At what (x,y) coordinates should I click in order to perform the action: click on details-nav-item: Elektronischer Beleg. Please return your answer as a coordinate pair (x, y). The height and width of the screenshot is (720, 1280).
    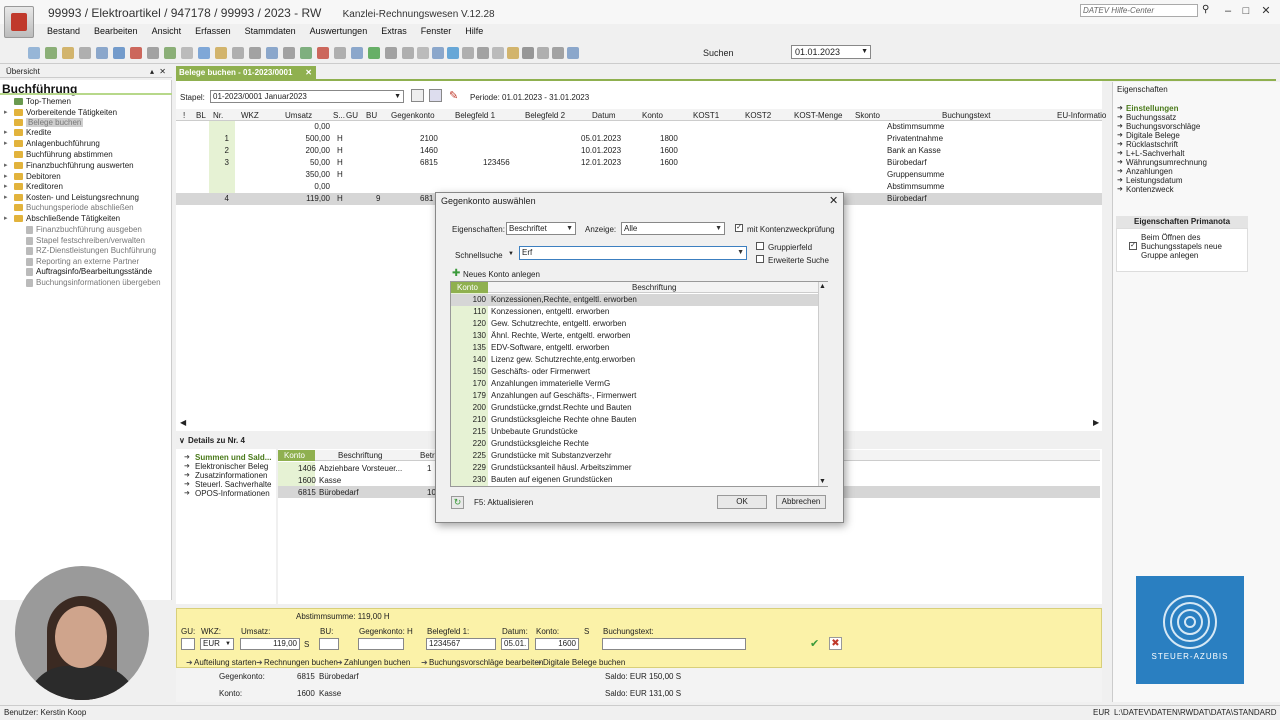
    Looking at the image, I should click on (231, 466).